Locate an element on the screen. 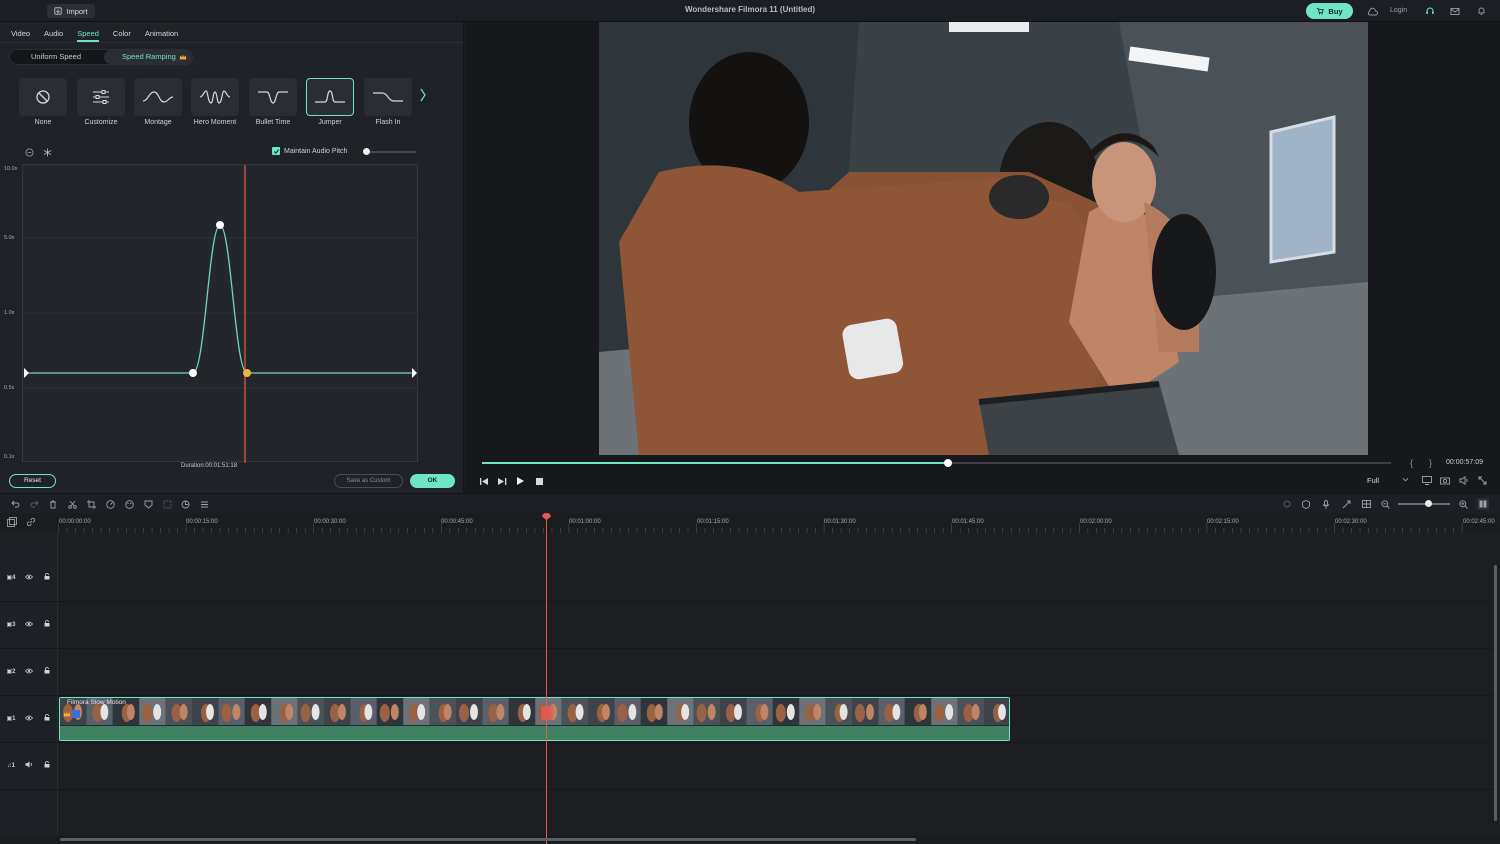 Image resolution: width=1500 pixels, height=844 pixels. split-scissors-icon is located at coordinates (72, 504).